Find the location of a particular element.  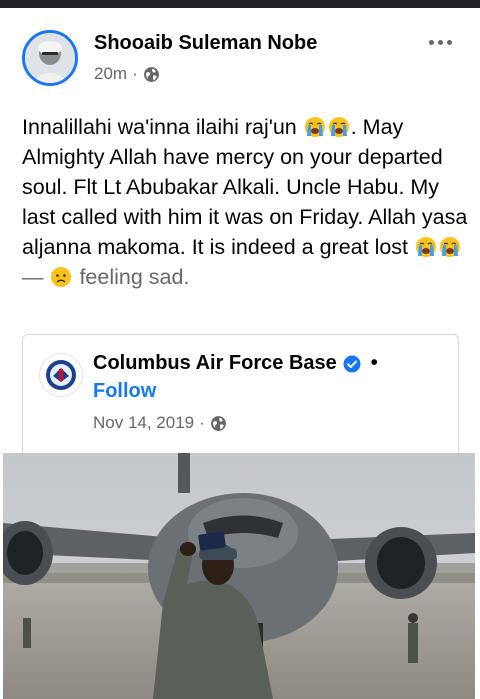

feeling-text: feeling sad. is located at coordinates (131, 277).